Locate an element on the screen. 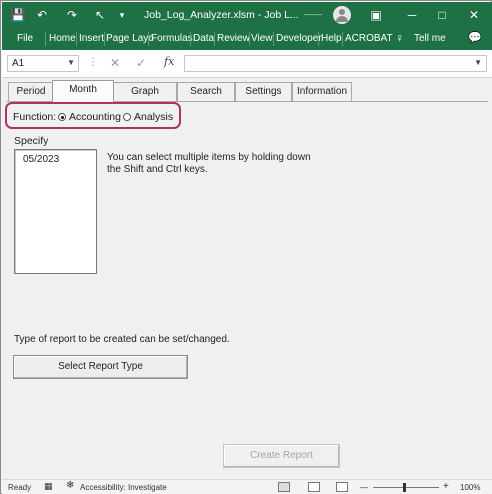 This screenshot has height=494, width=492. zoom-slider-thumb is located at coordinates (404, 487).